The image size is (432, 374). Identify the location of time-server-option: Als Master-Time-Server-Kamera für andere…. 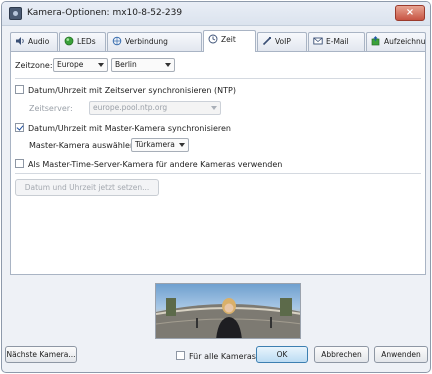
(148, 164).